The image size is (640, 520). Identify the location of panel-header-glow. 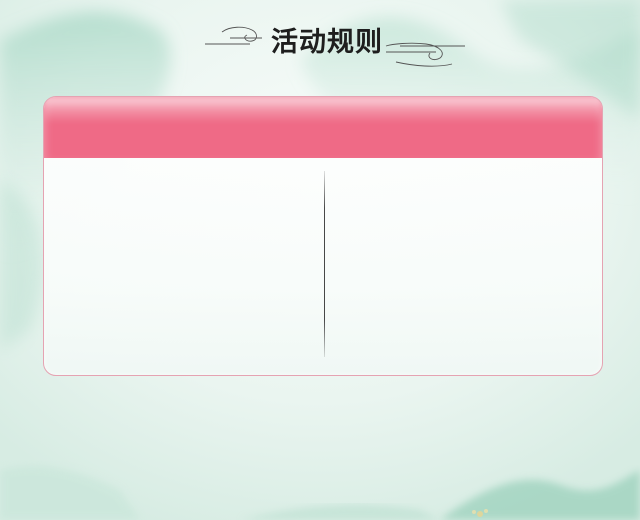
(323, 110).